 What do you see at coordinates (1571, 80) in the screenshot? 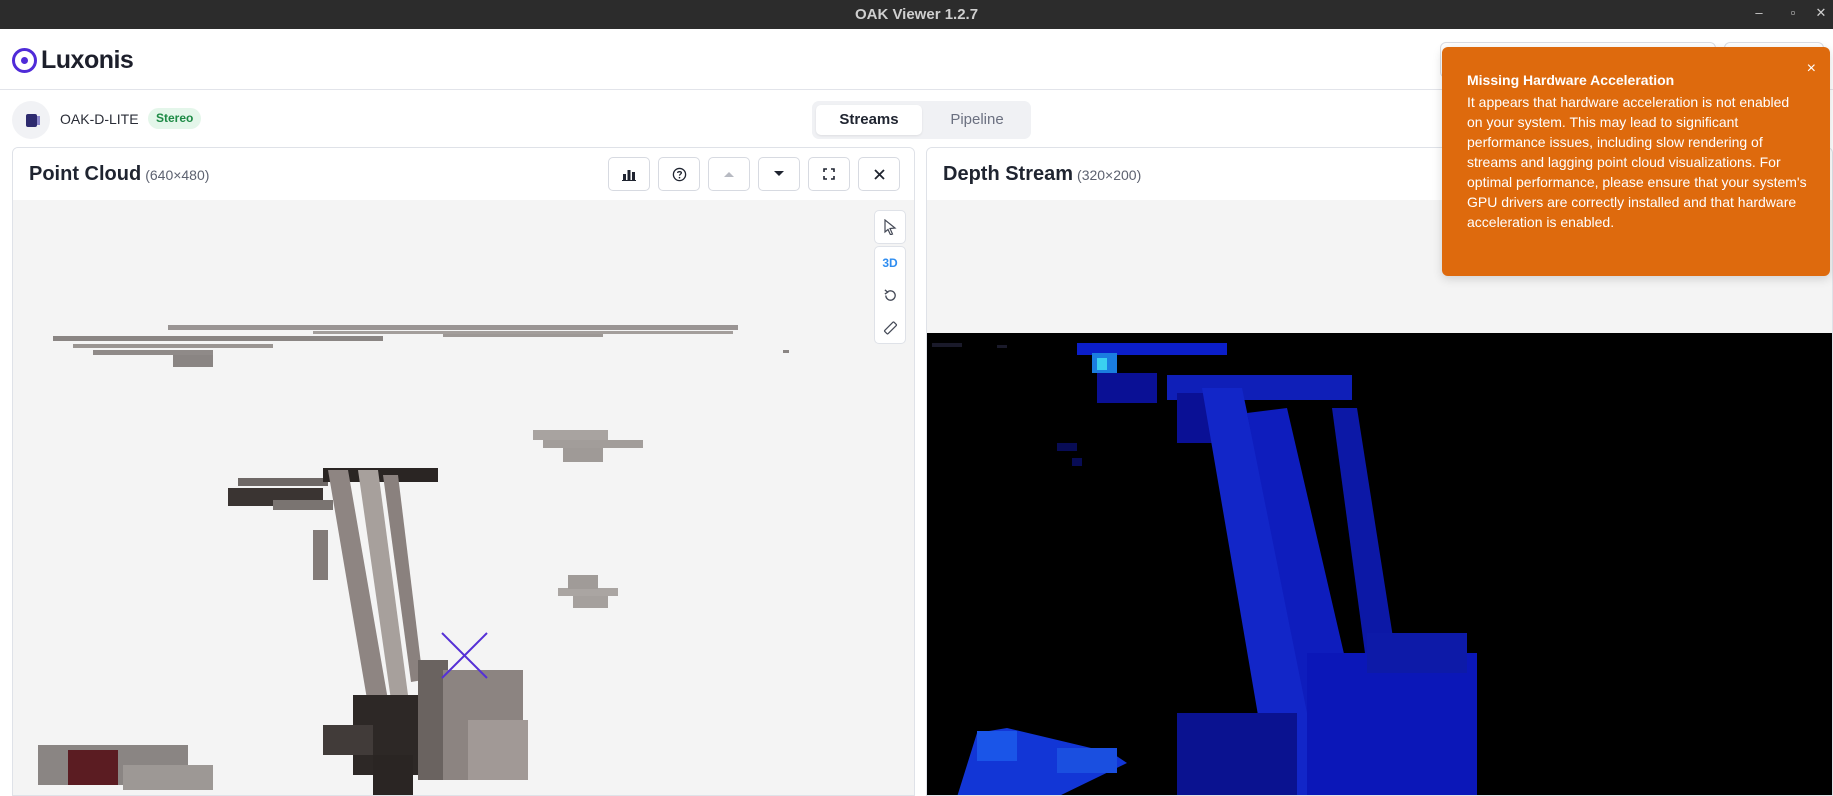
I see `toast-title: Missing Hardware Acceleration` at bounding box center [1571, 80].